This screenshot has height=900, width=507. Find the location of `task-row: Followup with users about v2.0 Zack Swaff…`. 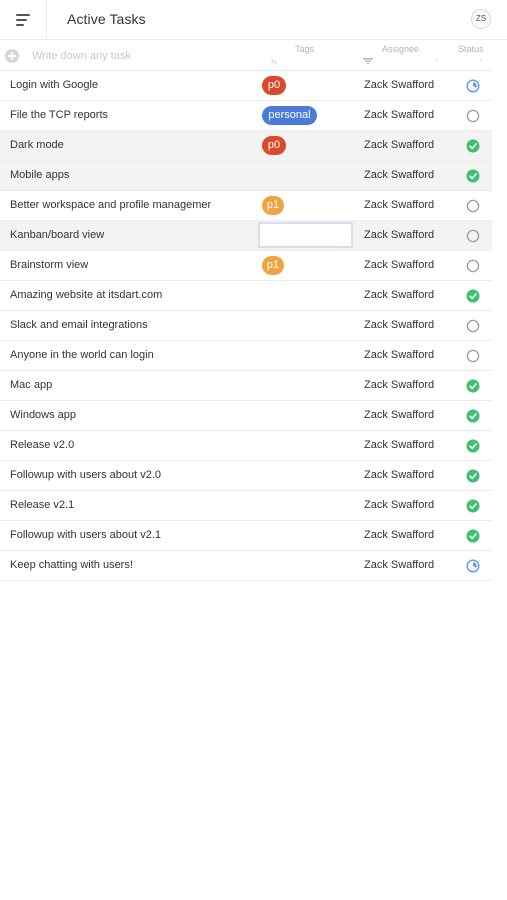

task-row: Followup with users about v2.0 Zack Swaff… is located at coordinates (246, 476).